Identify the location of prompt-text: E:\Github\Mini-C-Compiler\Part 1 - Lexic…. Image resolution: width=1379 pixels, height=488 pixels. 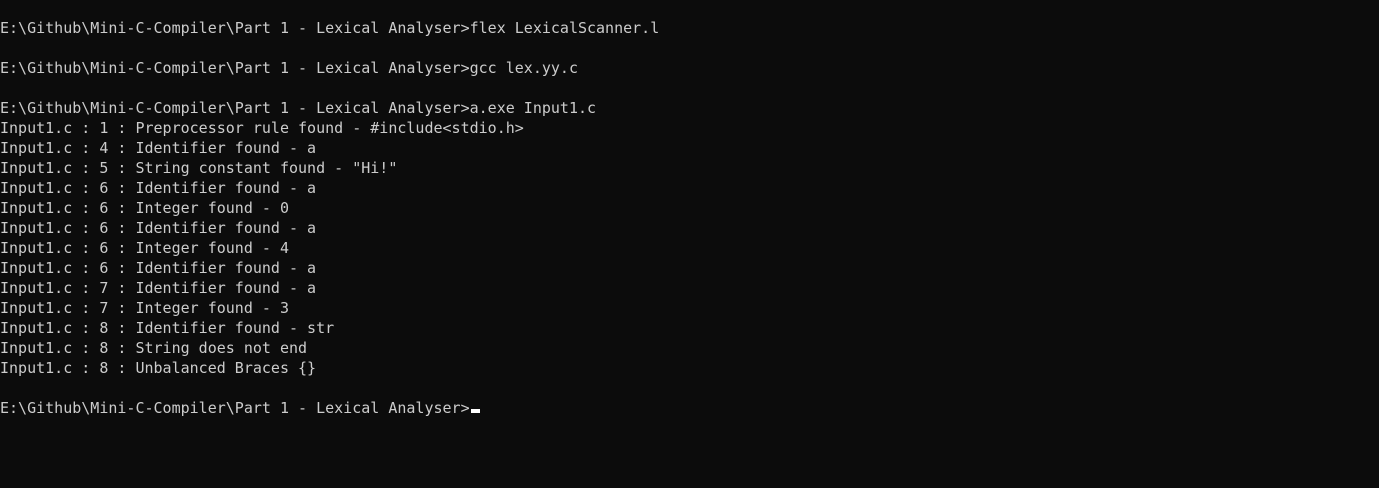
(235, 408).